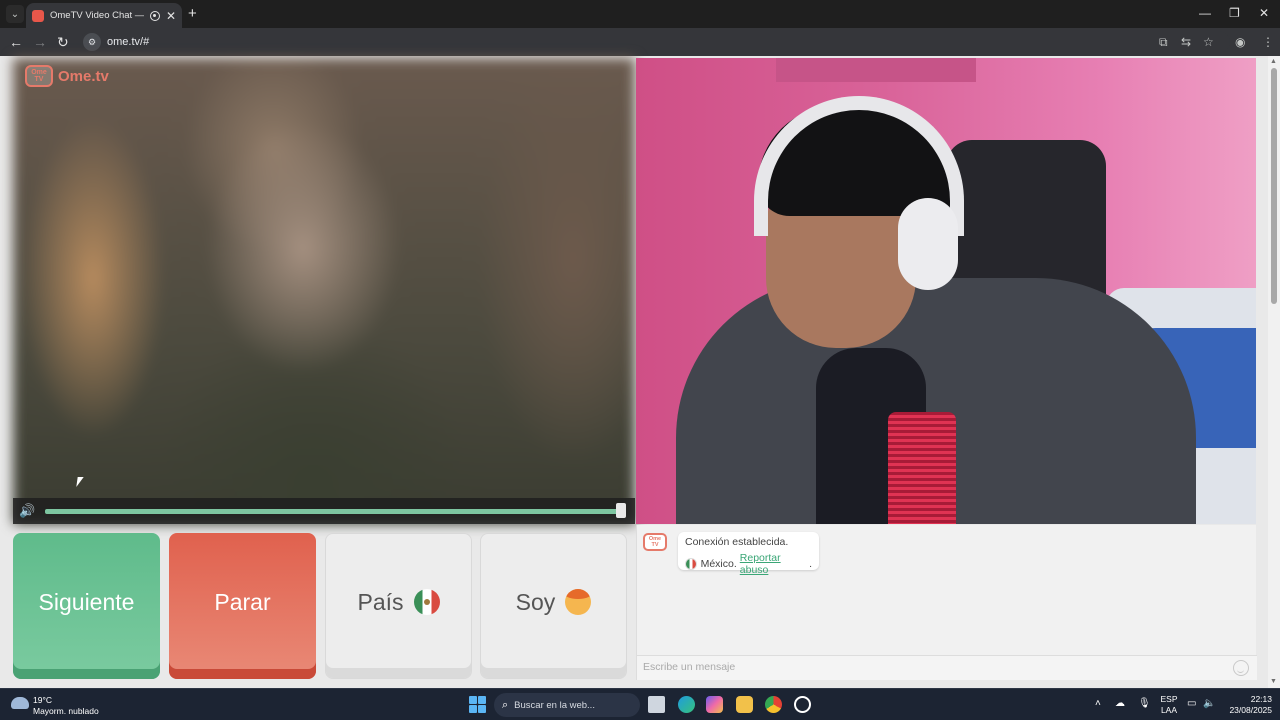 The image size is (1280, 720). What do you see at coordinates (686, 704) in the screenshot?
I see `edge-browser-icon` at bounding box center [686, 704].